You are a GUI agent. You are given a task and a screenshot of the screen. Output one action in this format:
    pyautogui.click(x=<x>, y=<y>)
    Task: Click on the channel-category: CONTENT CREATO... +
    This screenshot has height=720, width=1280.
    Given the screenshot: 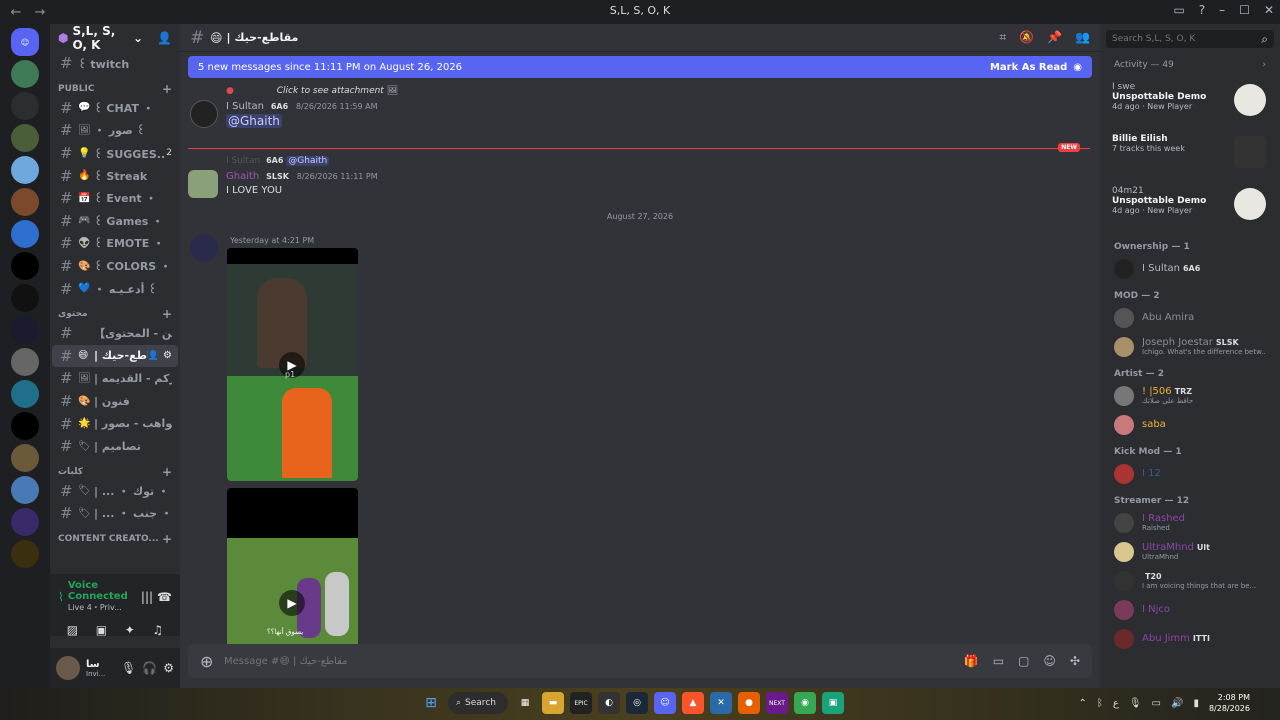 What is the action you would take?
    pyautogui.click(x=115, y=536)
    